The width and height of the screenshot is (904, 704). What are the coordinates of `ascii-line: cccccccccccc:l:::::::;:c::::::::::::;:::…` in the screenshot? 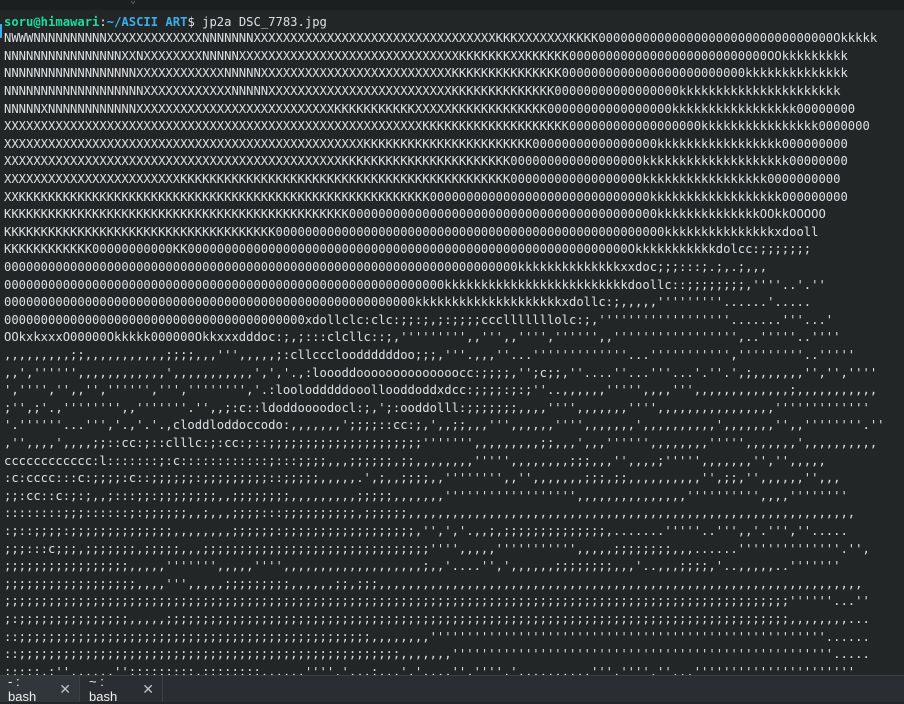 It's located at (415, 460).